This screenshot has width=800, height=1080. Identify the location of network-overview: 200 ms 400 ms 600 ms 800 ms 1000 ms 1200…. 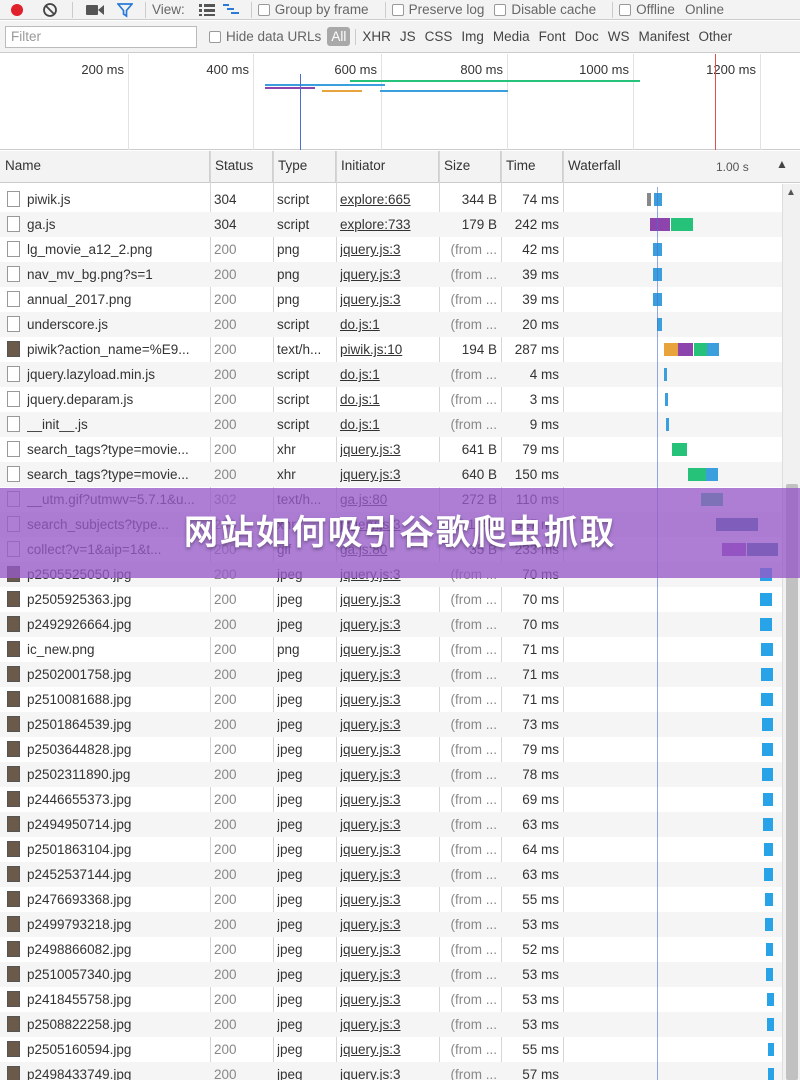
(400, 102).